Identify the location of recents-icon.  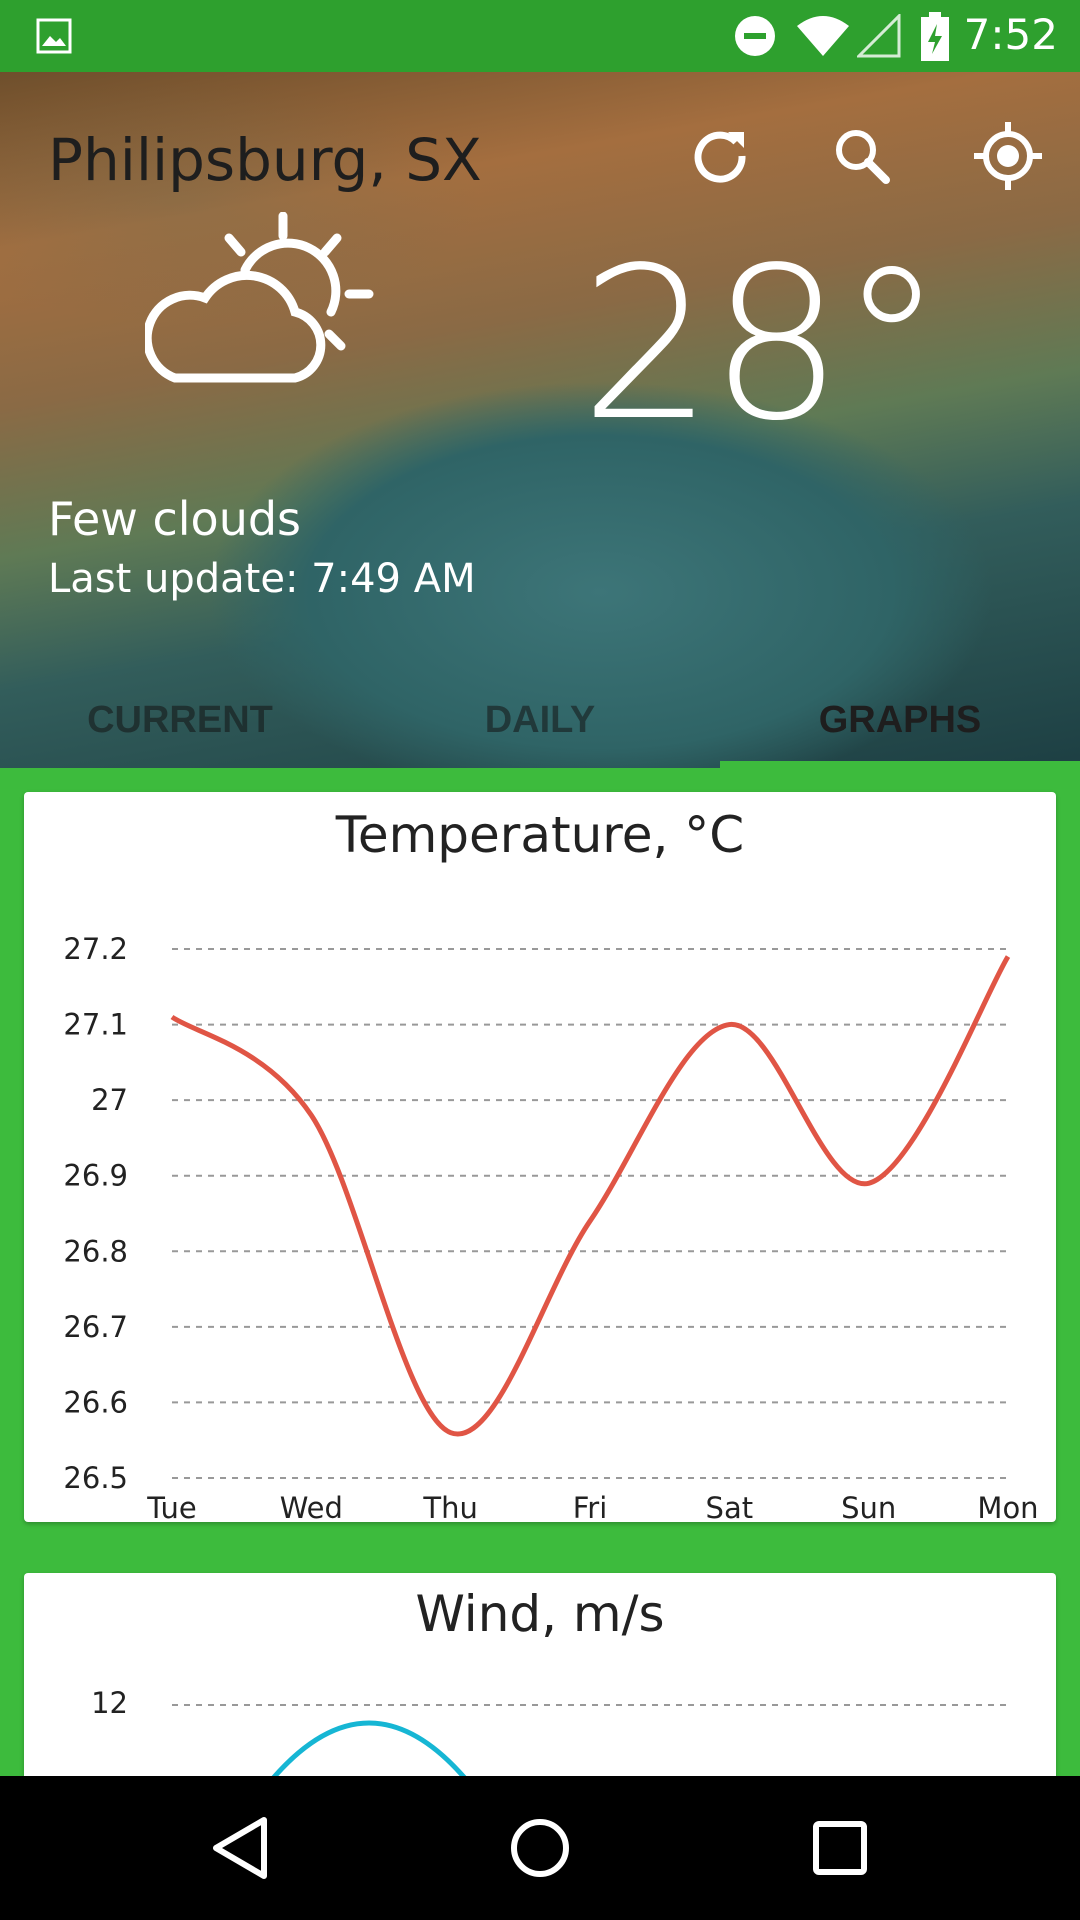
(840, 1848).